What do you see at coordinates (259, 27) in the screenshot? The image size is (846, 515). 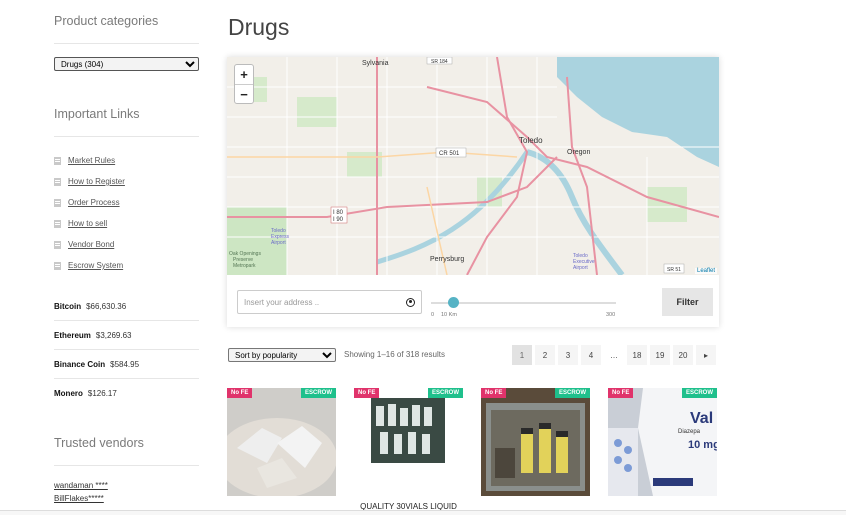 I see `page-title: Drugs` at bounding box center [259, 27].